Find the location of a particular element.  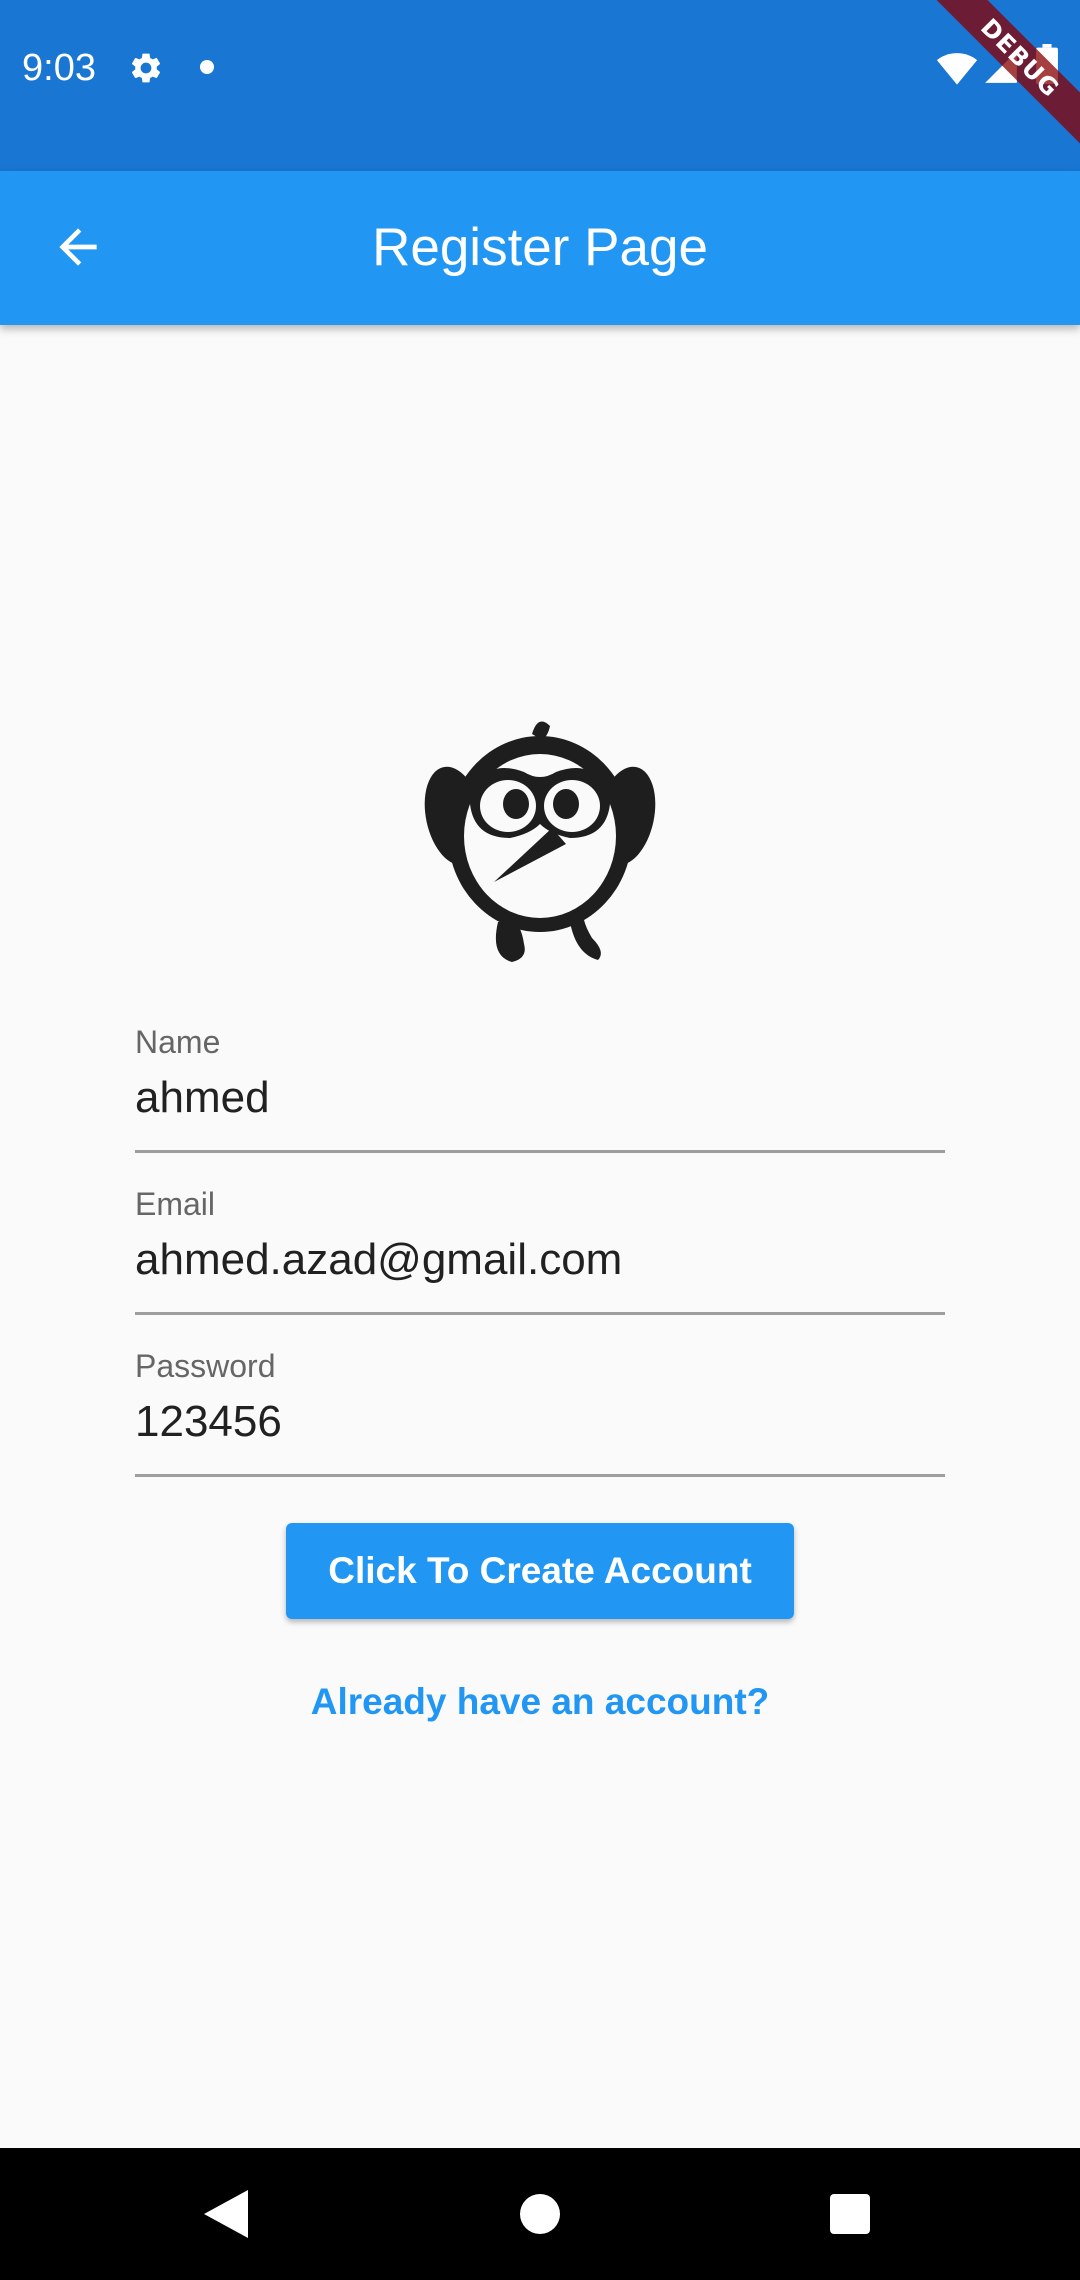

wifi-icon is located at coordinates (957, 69).